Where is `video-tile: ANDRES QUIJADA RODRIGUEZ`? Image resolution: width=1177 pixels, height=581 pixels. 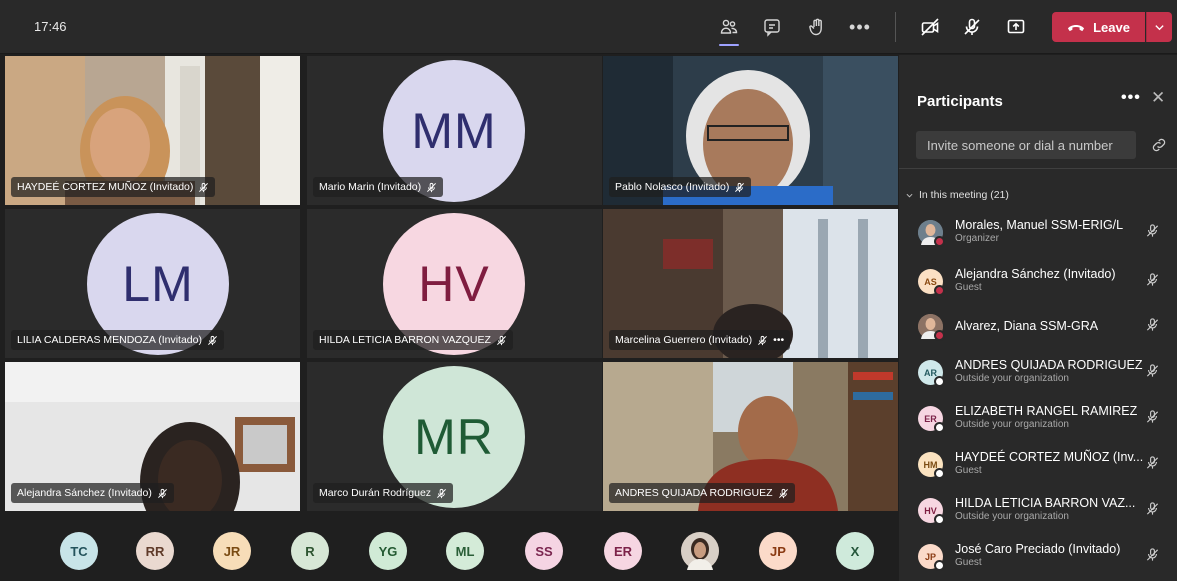
video-tile: ANDRES QUIJADA RODRIGUEZ is located at coordinates (750, 436).